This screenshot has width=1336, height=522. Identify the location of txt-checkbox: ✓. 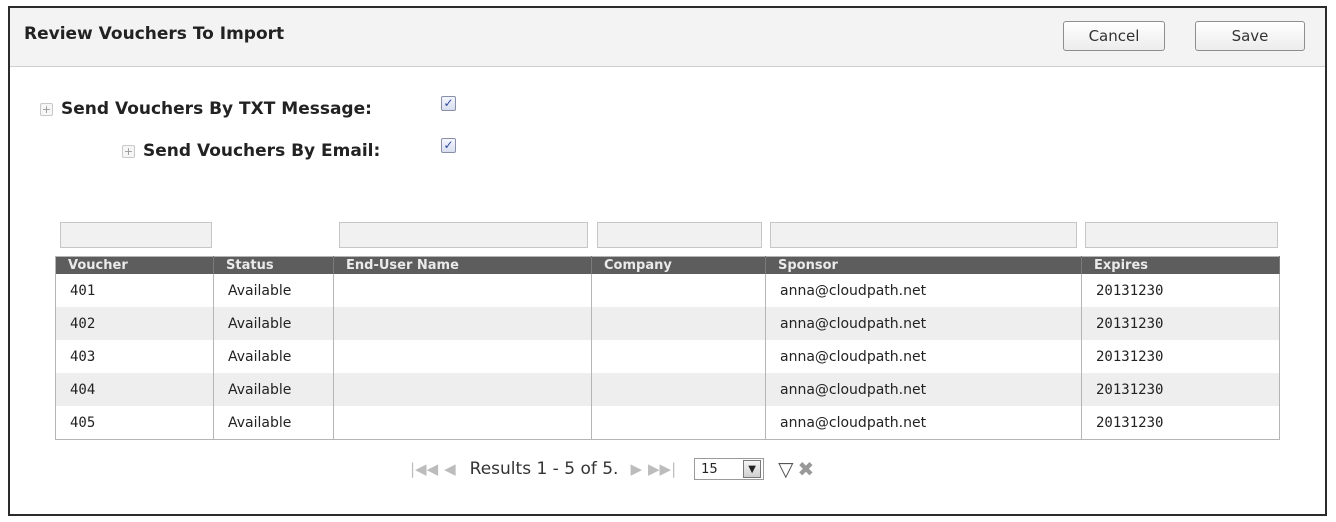
(448, 103).